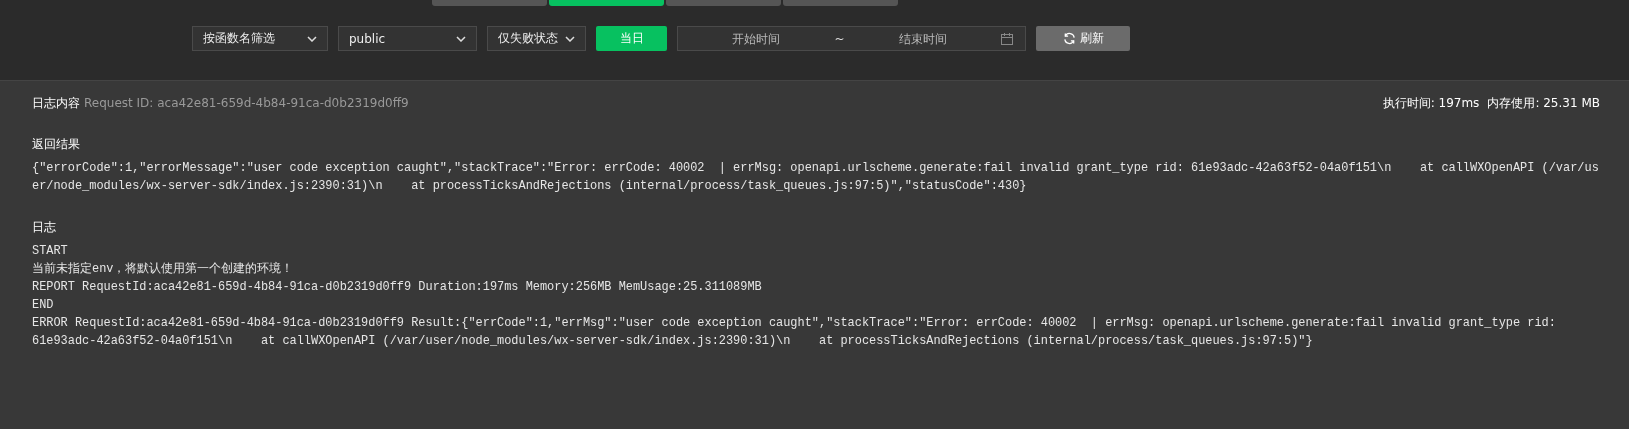 This screenshot has height=429, width=1629. I want to click on refresh-button: 刷新, so click(1083, 38).